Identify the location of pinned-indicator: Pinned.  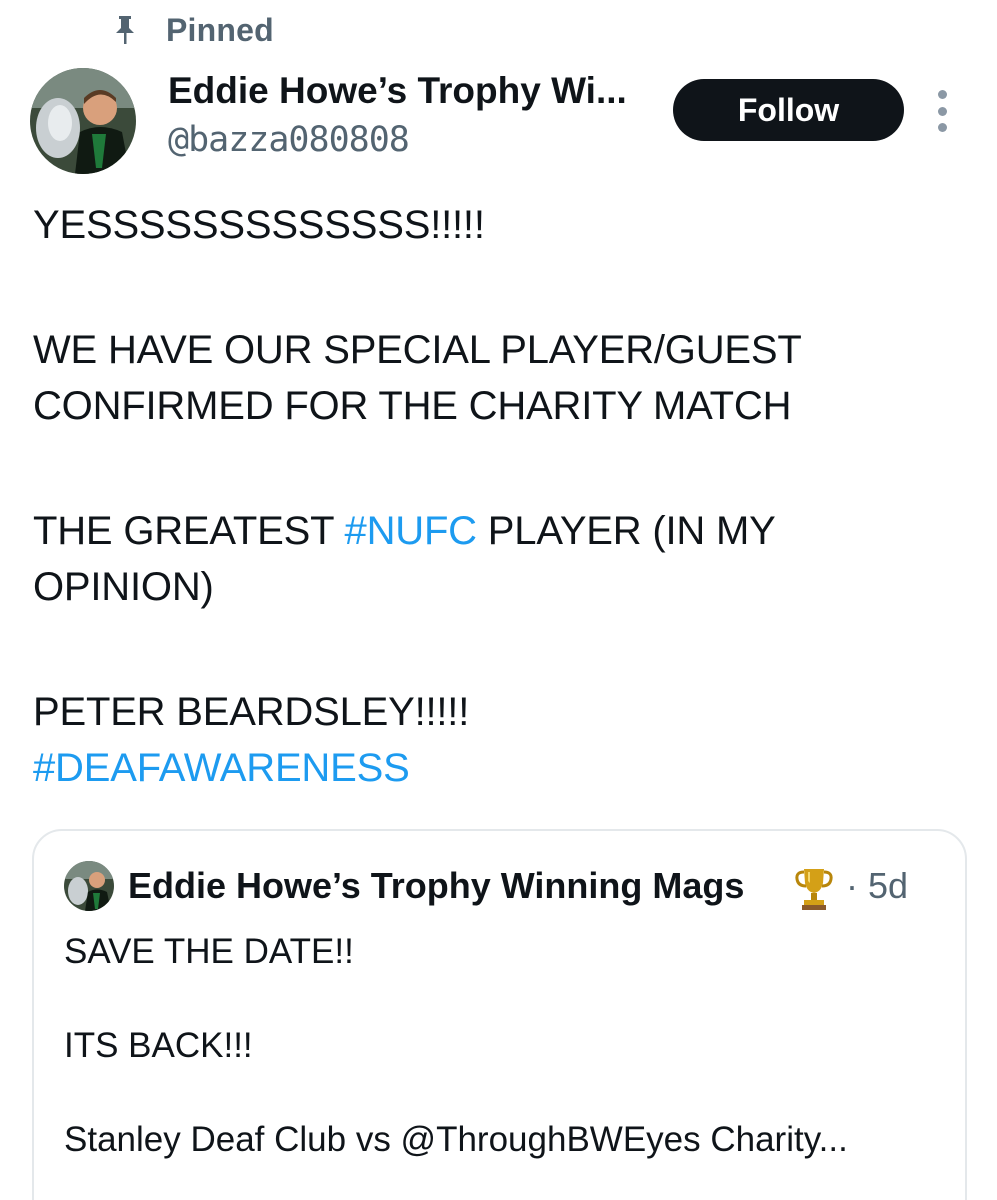
(193, 30).